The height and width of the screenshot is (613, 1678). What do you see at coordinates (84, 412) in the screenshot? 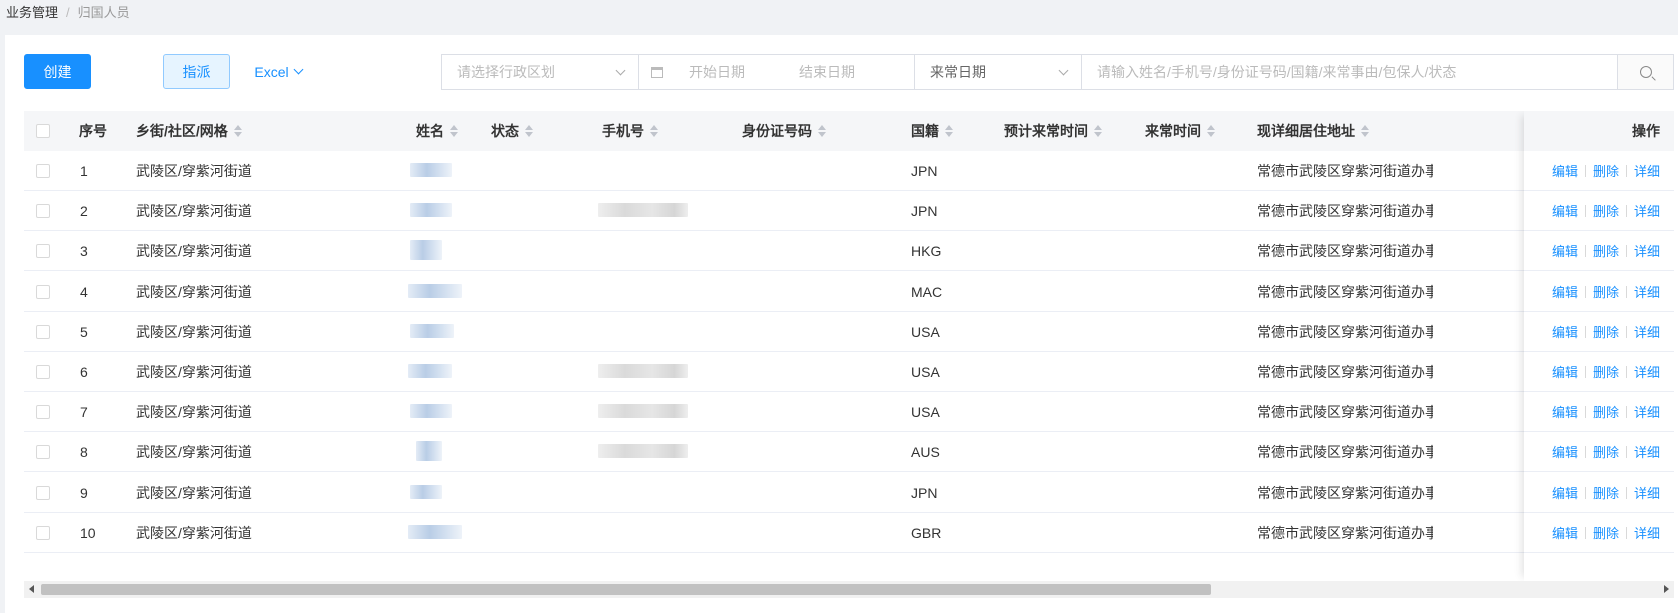
I see `cell-seq: 7` at bounding box center [84, 412].